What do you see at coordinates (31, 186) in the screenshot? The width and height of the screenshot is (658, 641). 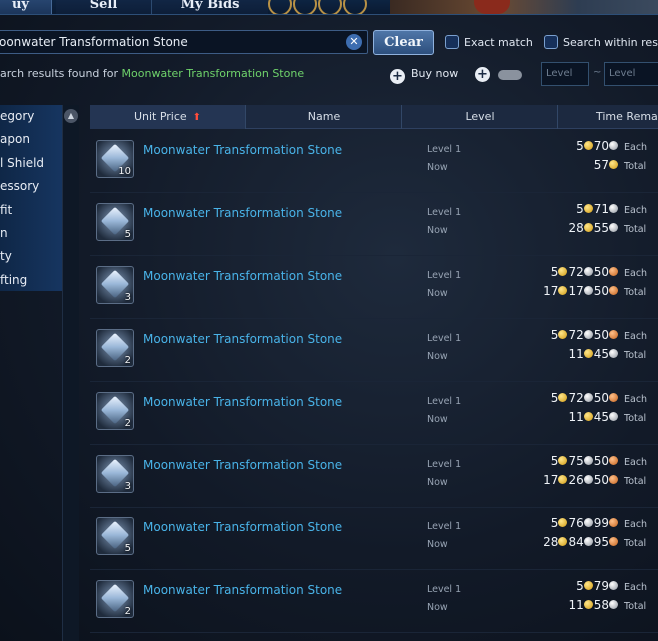 I see `sidebar-item-accessory: essory` at bounding box center [31, 186].